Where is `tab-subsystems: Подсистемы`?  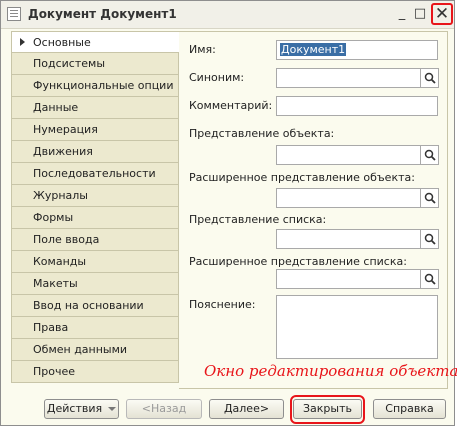
tab-subsystems: Подсистемы is located at coordinates (95, 64).